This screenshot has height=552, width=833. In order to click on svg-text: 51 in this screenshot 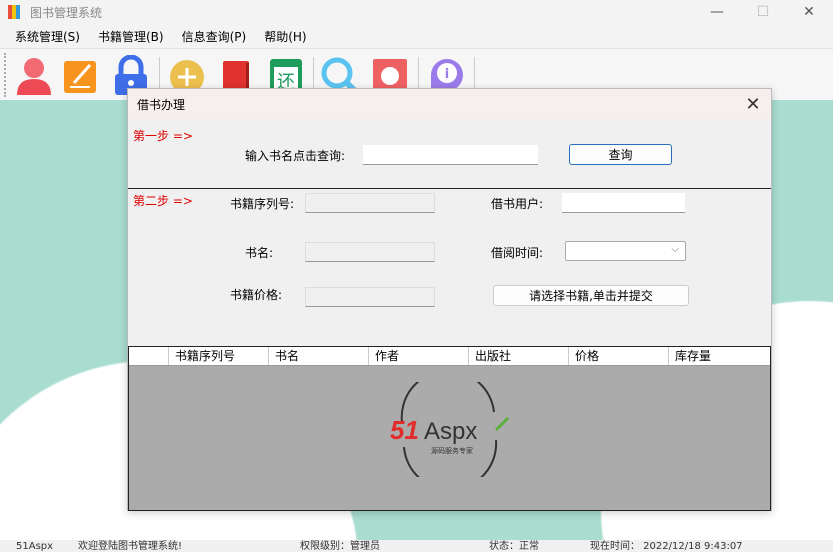, I will do `click(404, 430)`.